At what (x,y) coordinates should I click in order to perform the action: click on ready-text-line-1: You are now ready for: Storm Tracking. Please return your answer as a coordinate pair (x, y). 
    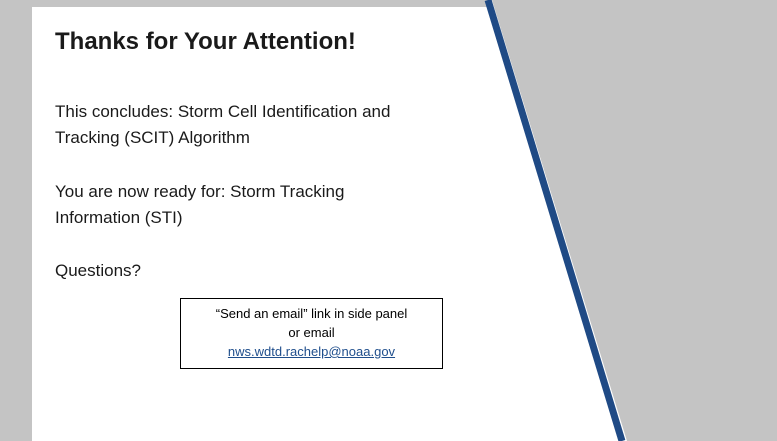
    Looking at the image, I should click on (200, 191).